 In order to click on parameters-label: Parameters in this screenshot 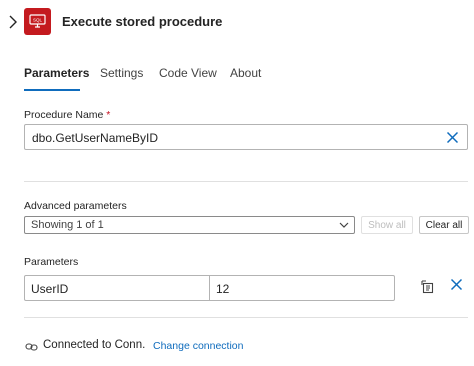, I will do `click(51, 262)`.